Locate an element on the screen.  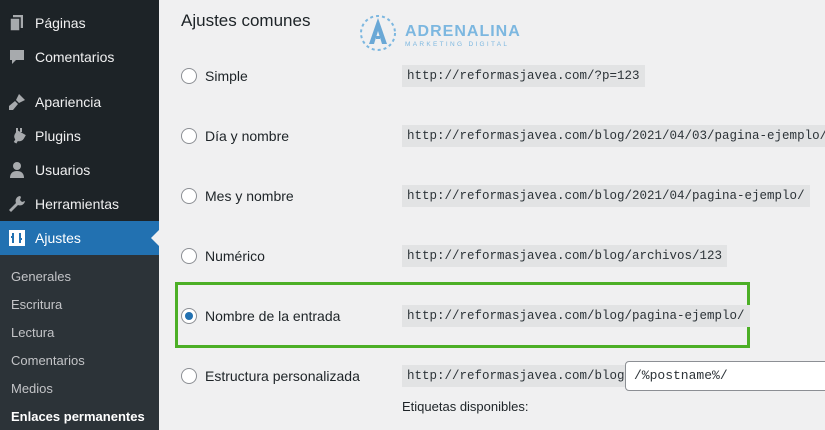
pages-icon is located at coordinates (17, 23).